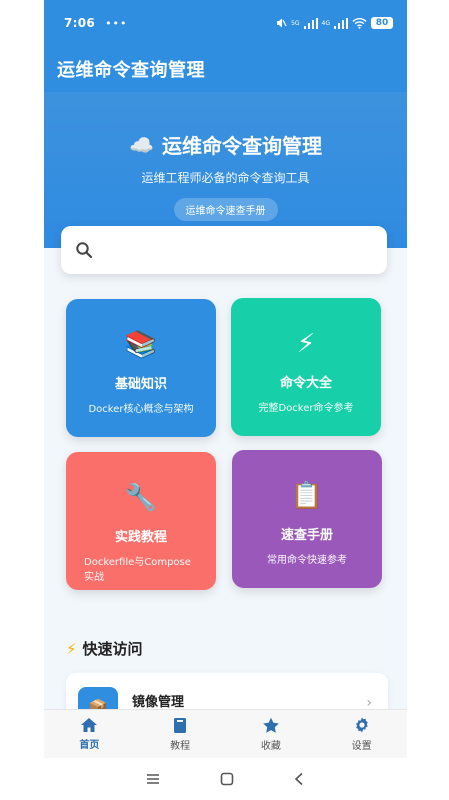 Image resolution: width=449 pixels, height=800 pixels. What do you see at coordinates (180, 746) in the screenshot?
I see `tab-label: 教程` at bounding box center [180, 746].